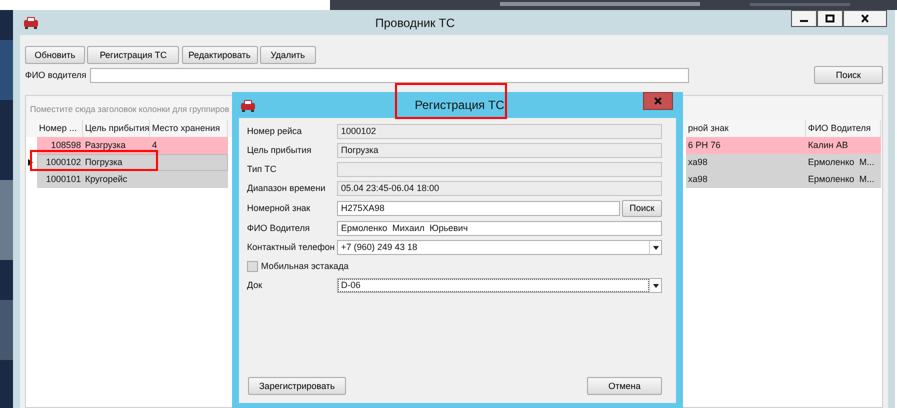  What do you see at coordinates (55, 75) in the screenshot?
I see `field-label: ФИО водителя` at bounding box center [55, 75].